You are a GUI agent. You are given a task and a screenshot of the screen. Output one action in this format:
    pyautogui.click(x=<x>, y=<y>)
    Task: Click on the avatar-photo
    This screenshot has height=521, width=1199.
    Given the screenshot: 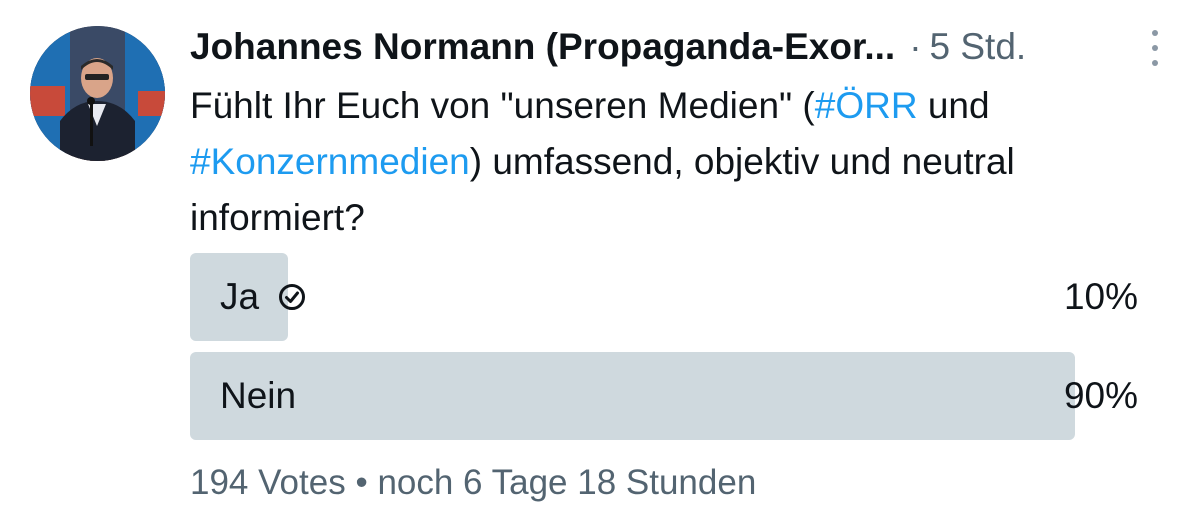 What is the action you would take?
    pyautogui.click(x=97, y=93)
    